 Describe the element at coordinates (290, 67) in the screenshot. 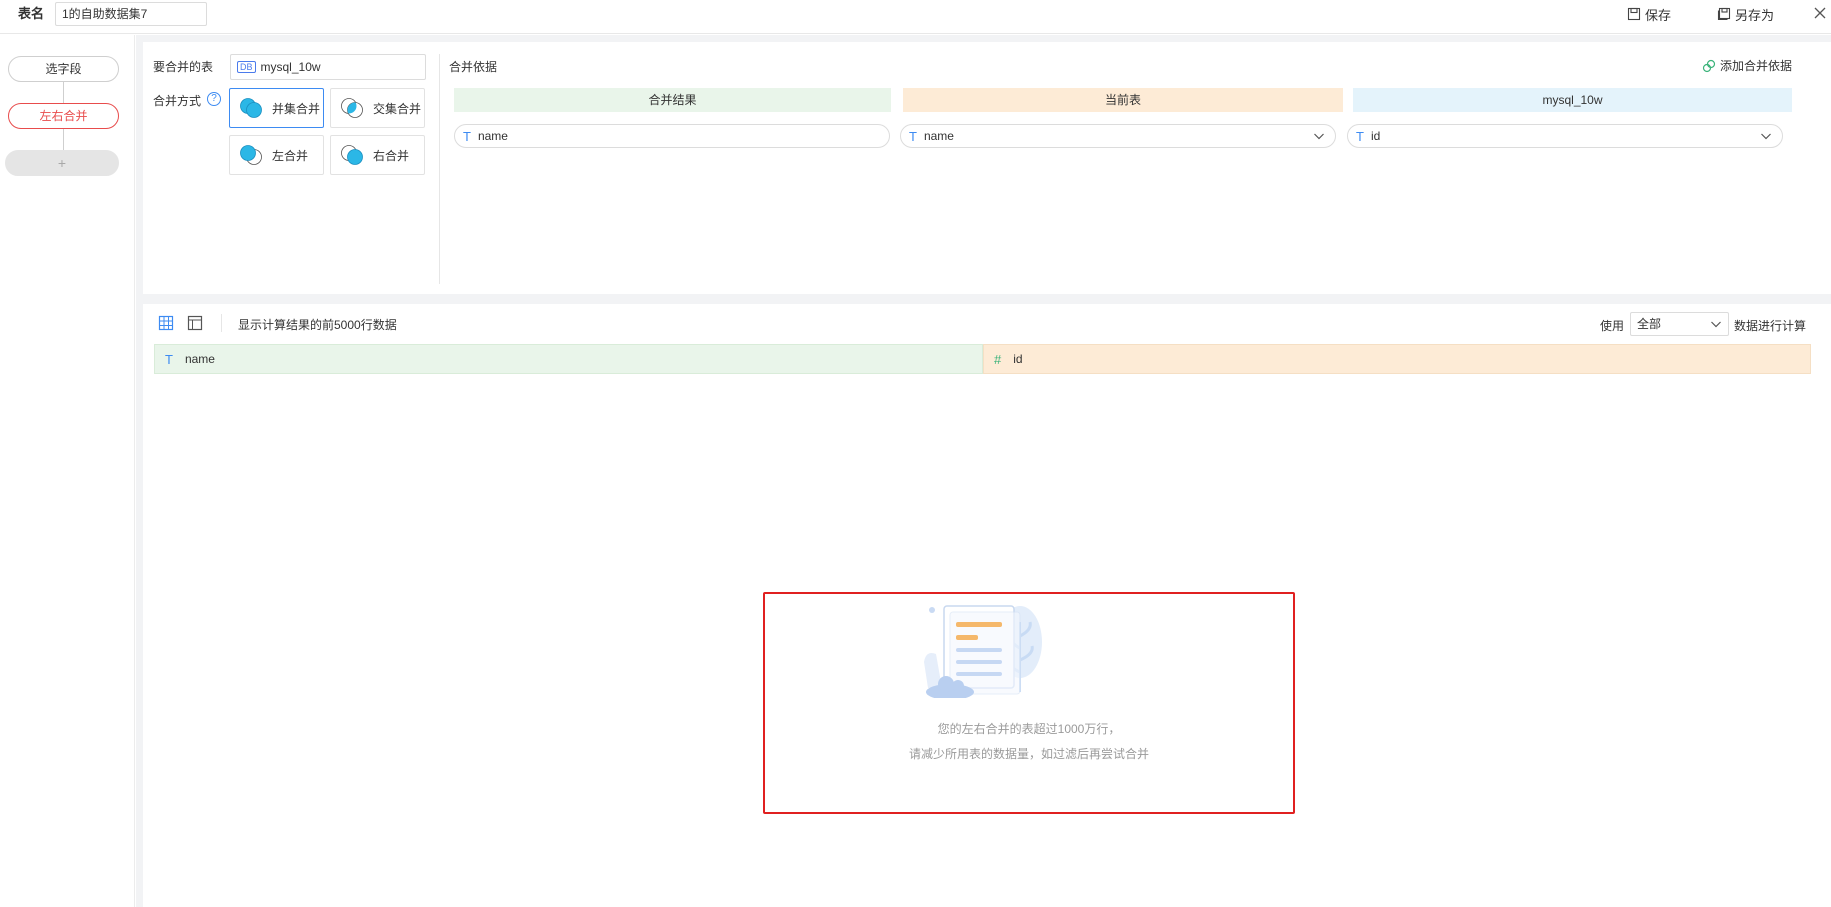

I see `merge-table-value: mysql_10w` at that location.